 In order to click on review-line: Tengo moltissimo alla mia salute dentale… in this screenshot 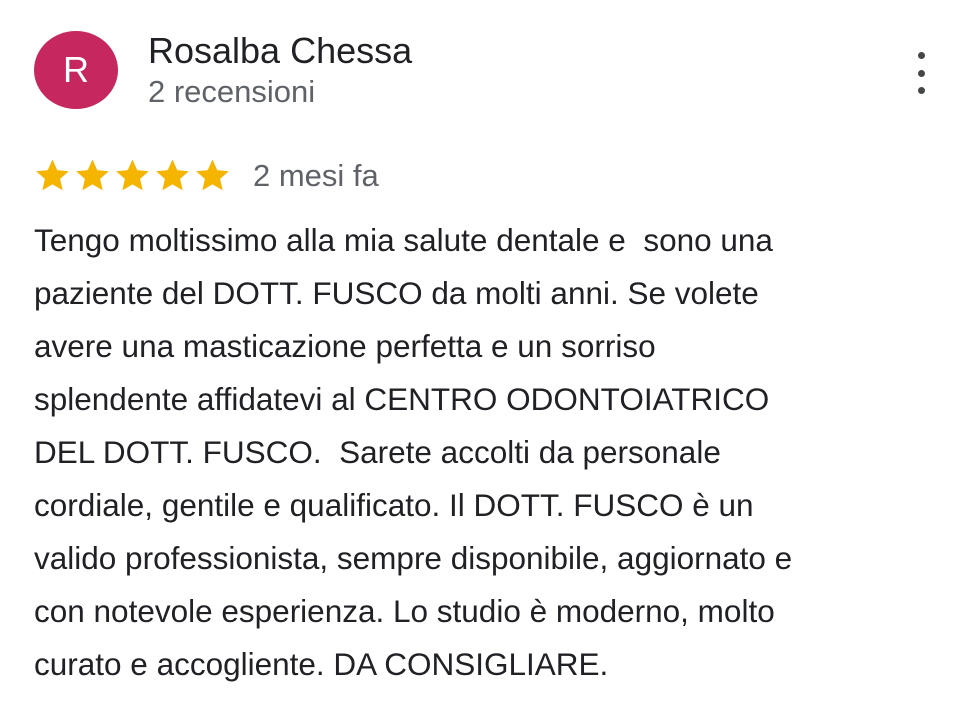, I will do `click(403, 240)`.